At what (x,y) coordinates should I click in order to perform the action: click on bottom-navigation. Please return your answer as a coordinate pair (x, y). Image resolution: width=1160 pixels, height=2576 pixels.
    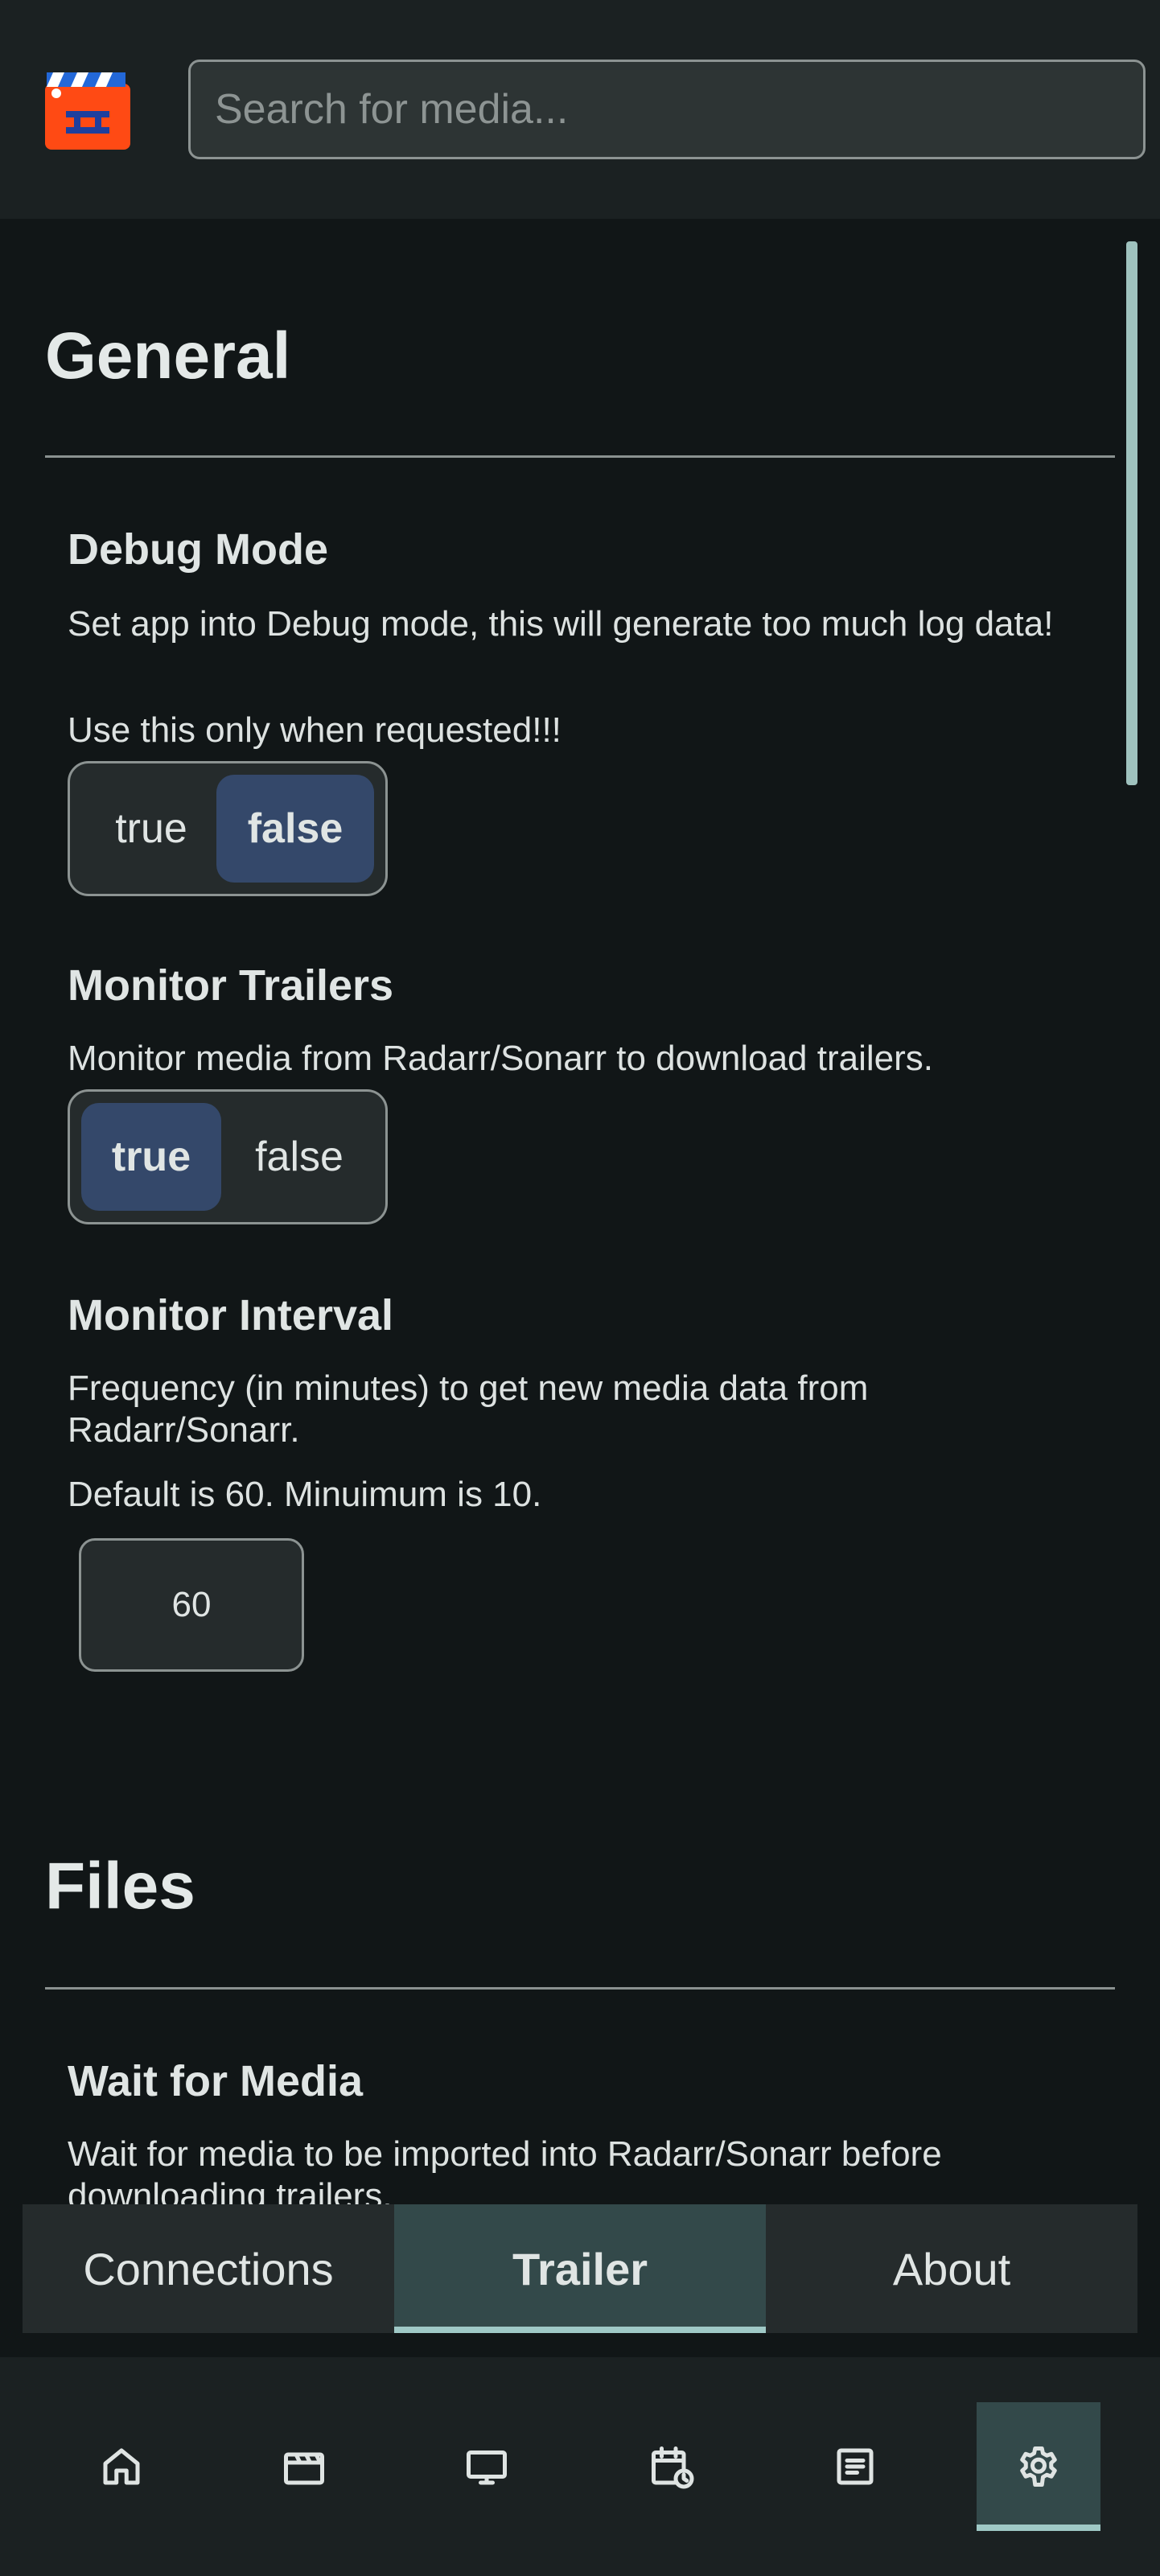
    Looking at the image, I should click on (580, 2466).